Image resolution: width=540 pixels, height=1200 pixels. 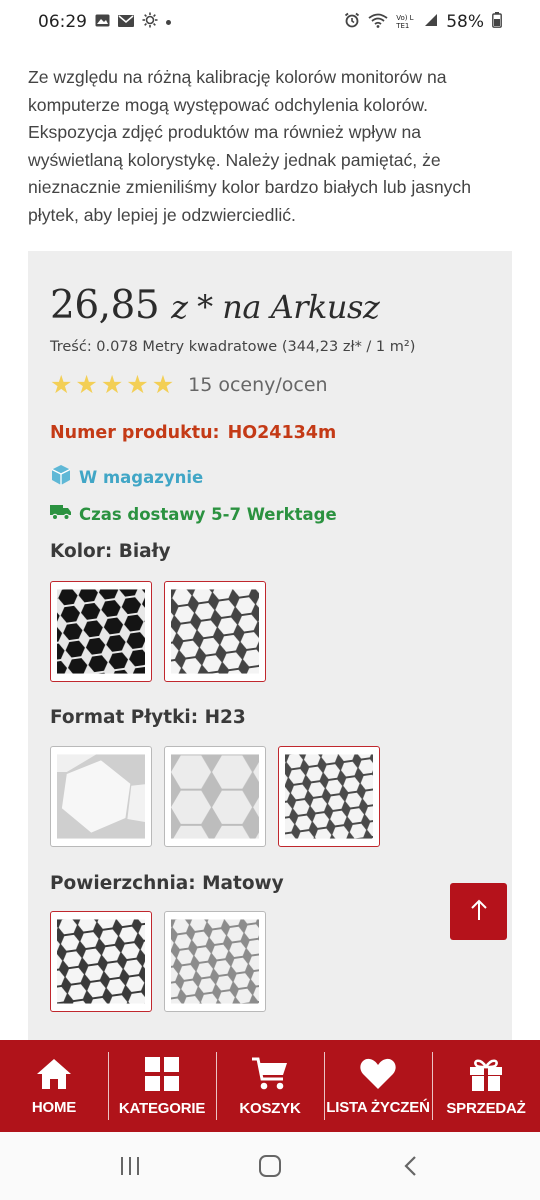 I want to click on home-icon, so click(x=54, y=1074).